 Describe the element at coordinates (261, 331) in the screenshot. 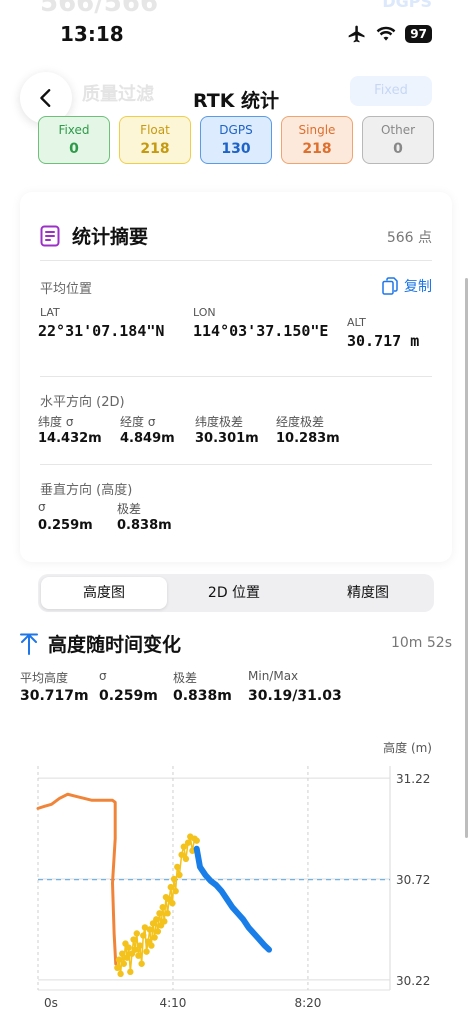

I see `lon-value: 114°03'37.150"E` at that location.